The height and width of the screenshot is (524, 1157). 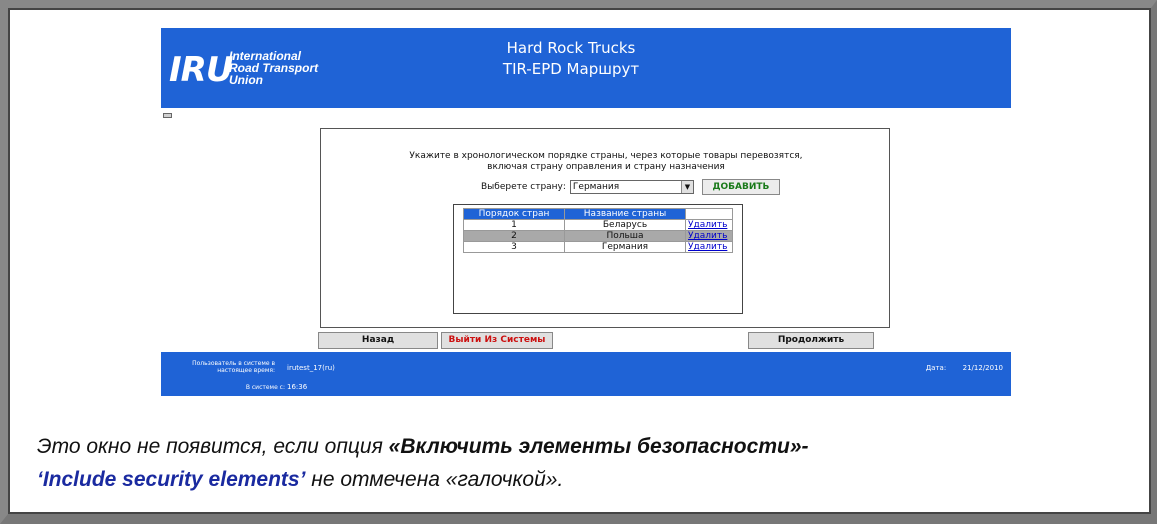 I want to click on page-title: Hard Rock Trucks TIR-EPD Маршрут, so click(x=571, y=59).